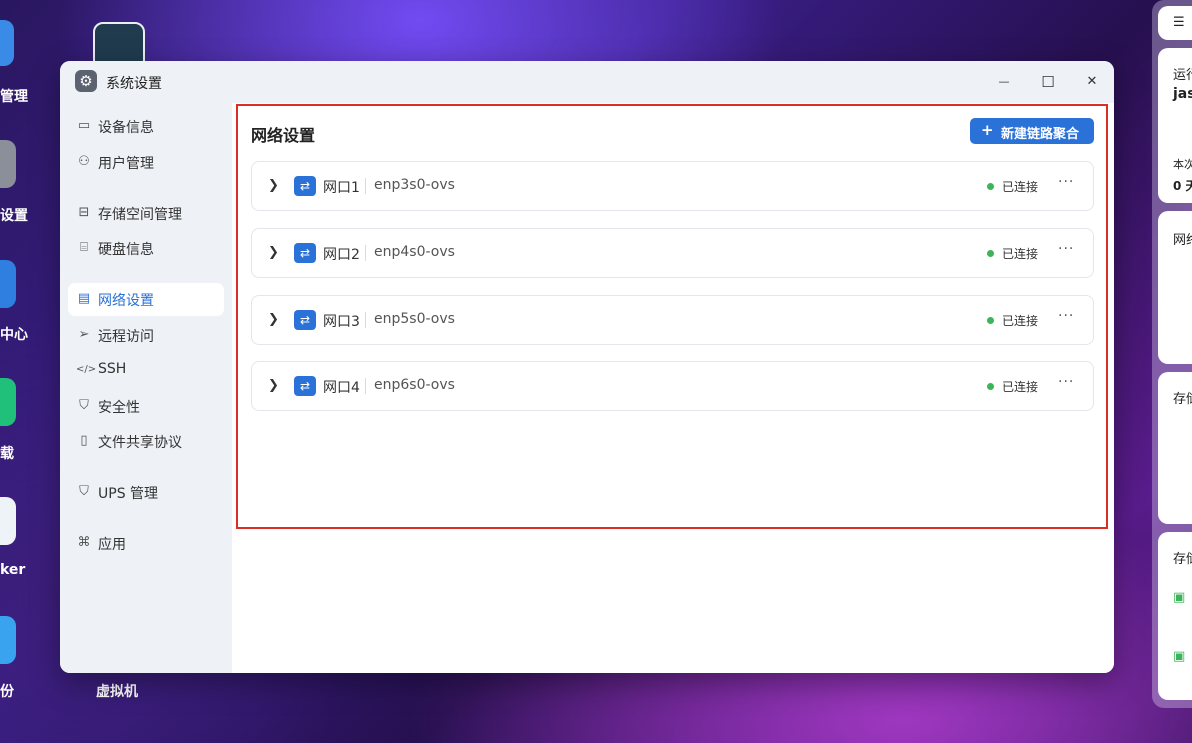 This screenshot has width=1192, height=743. I want to click on monitor-icon: ▭, so click(84, 125).